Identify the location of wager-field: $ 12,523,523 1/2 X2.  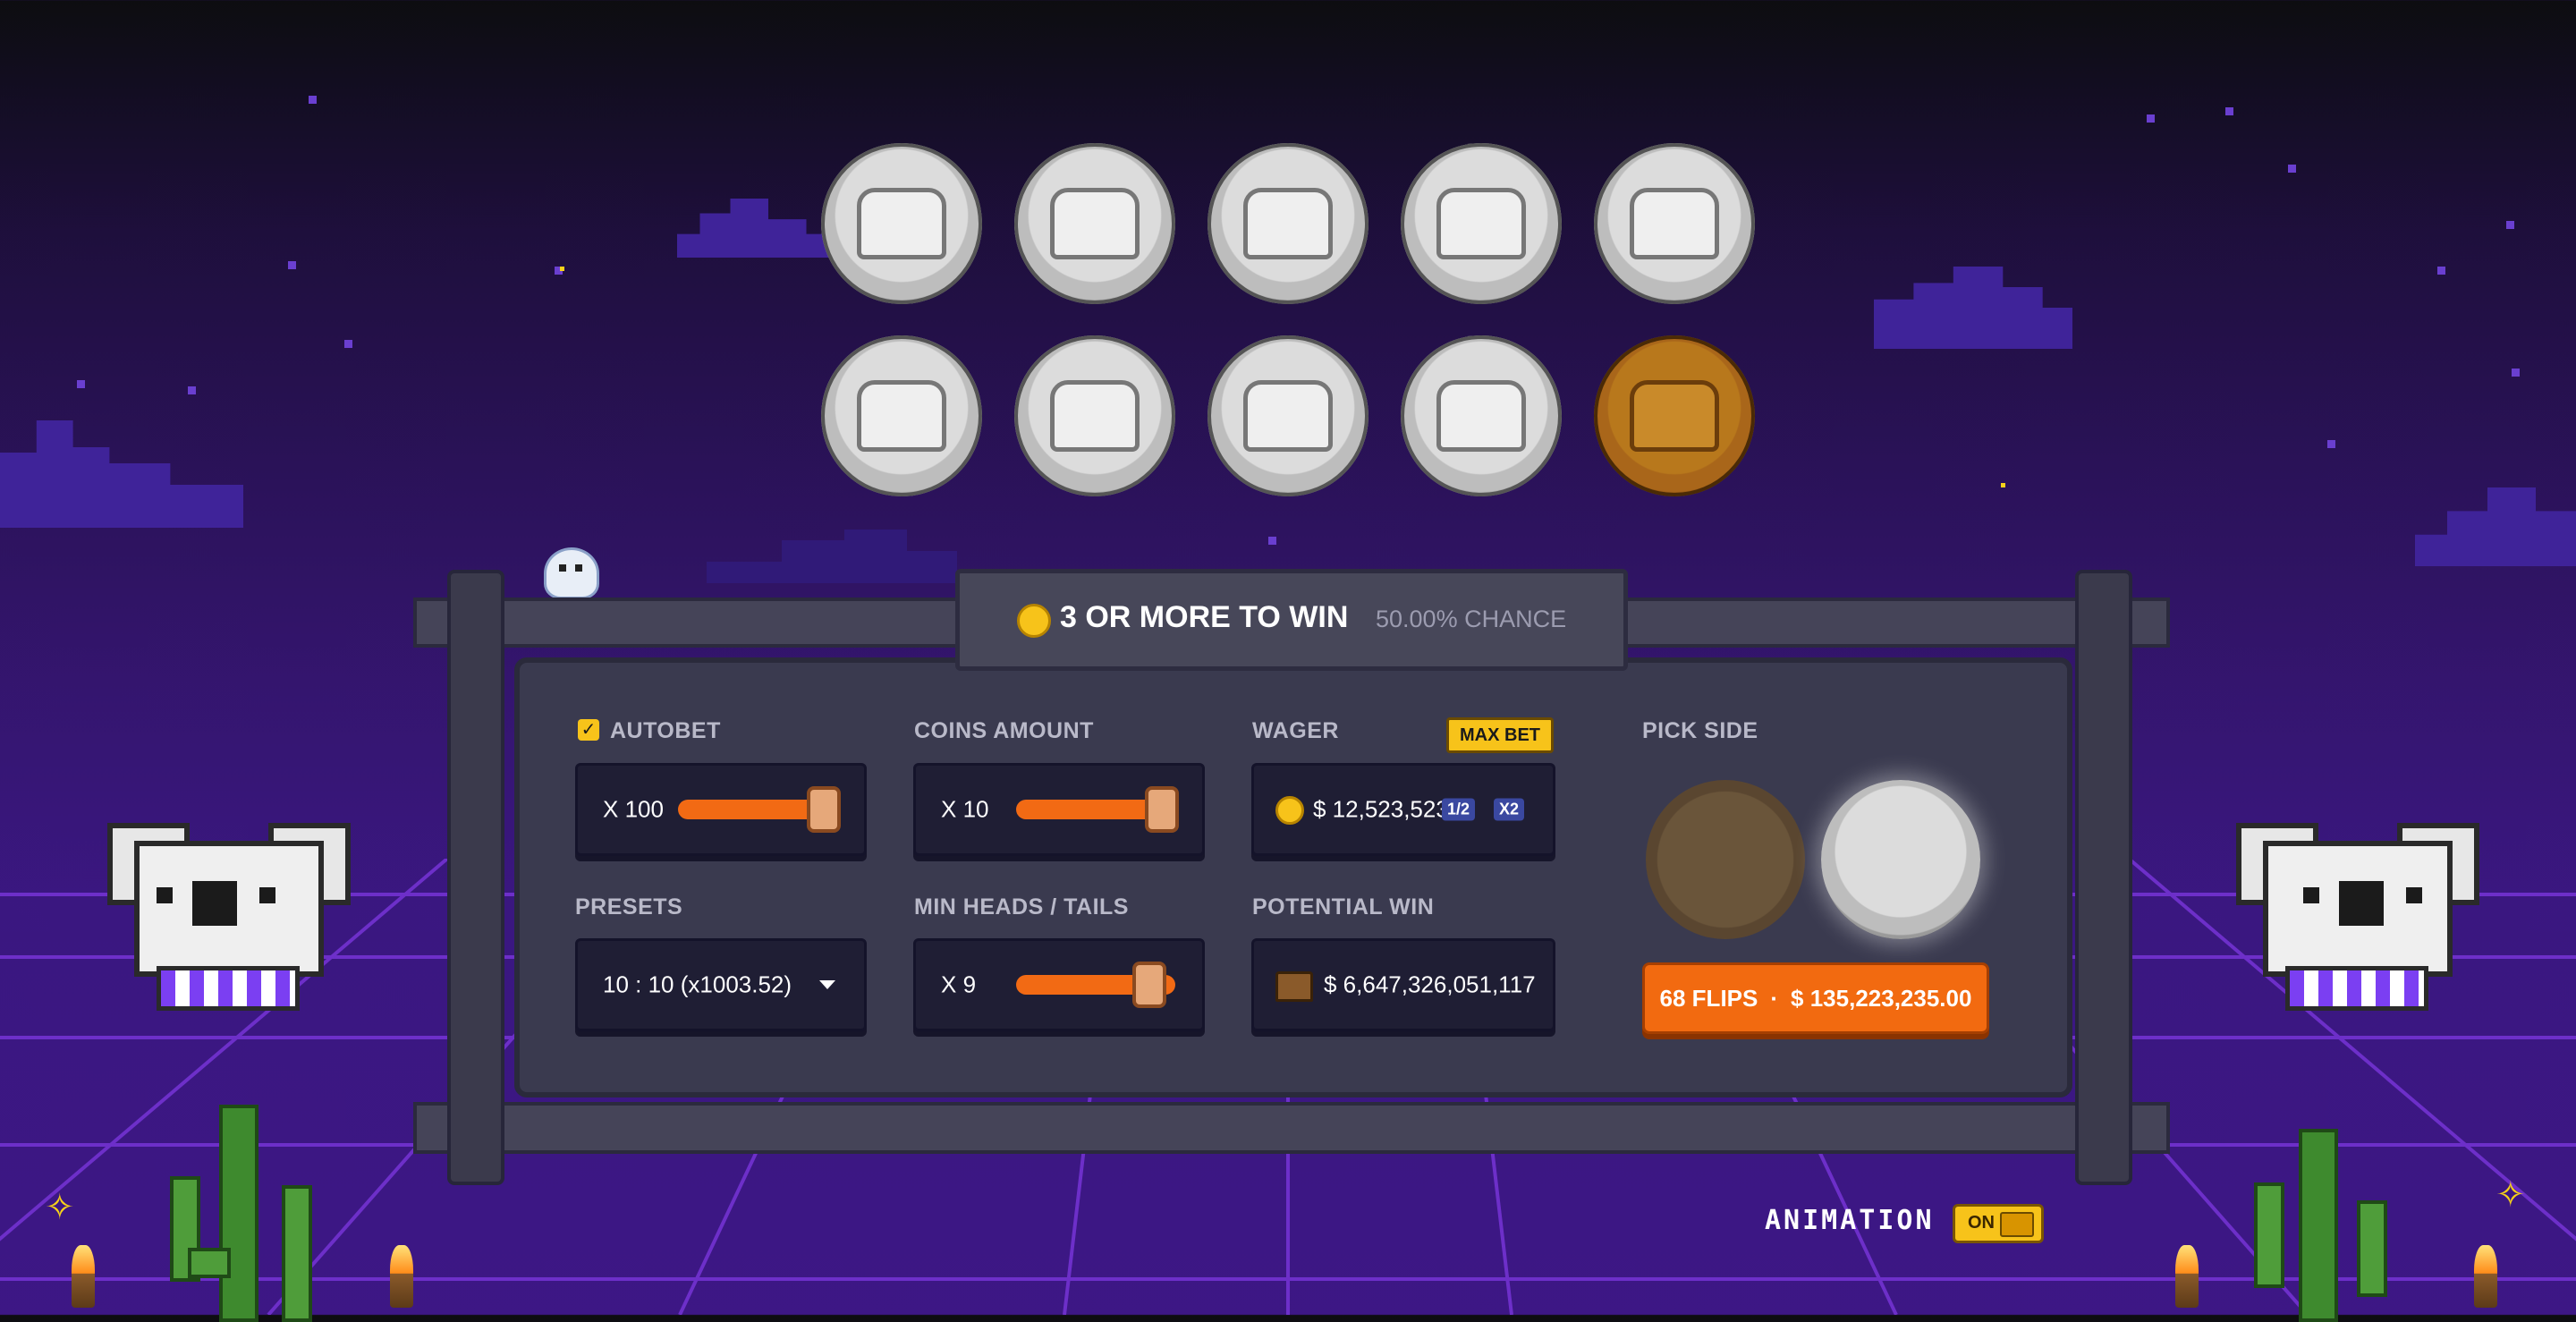
(1403, 809).